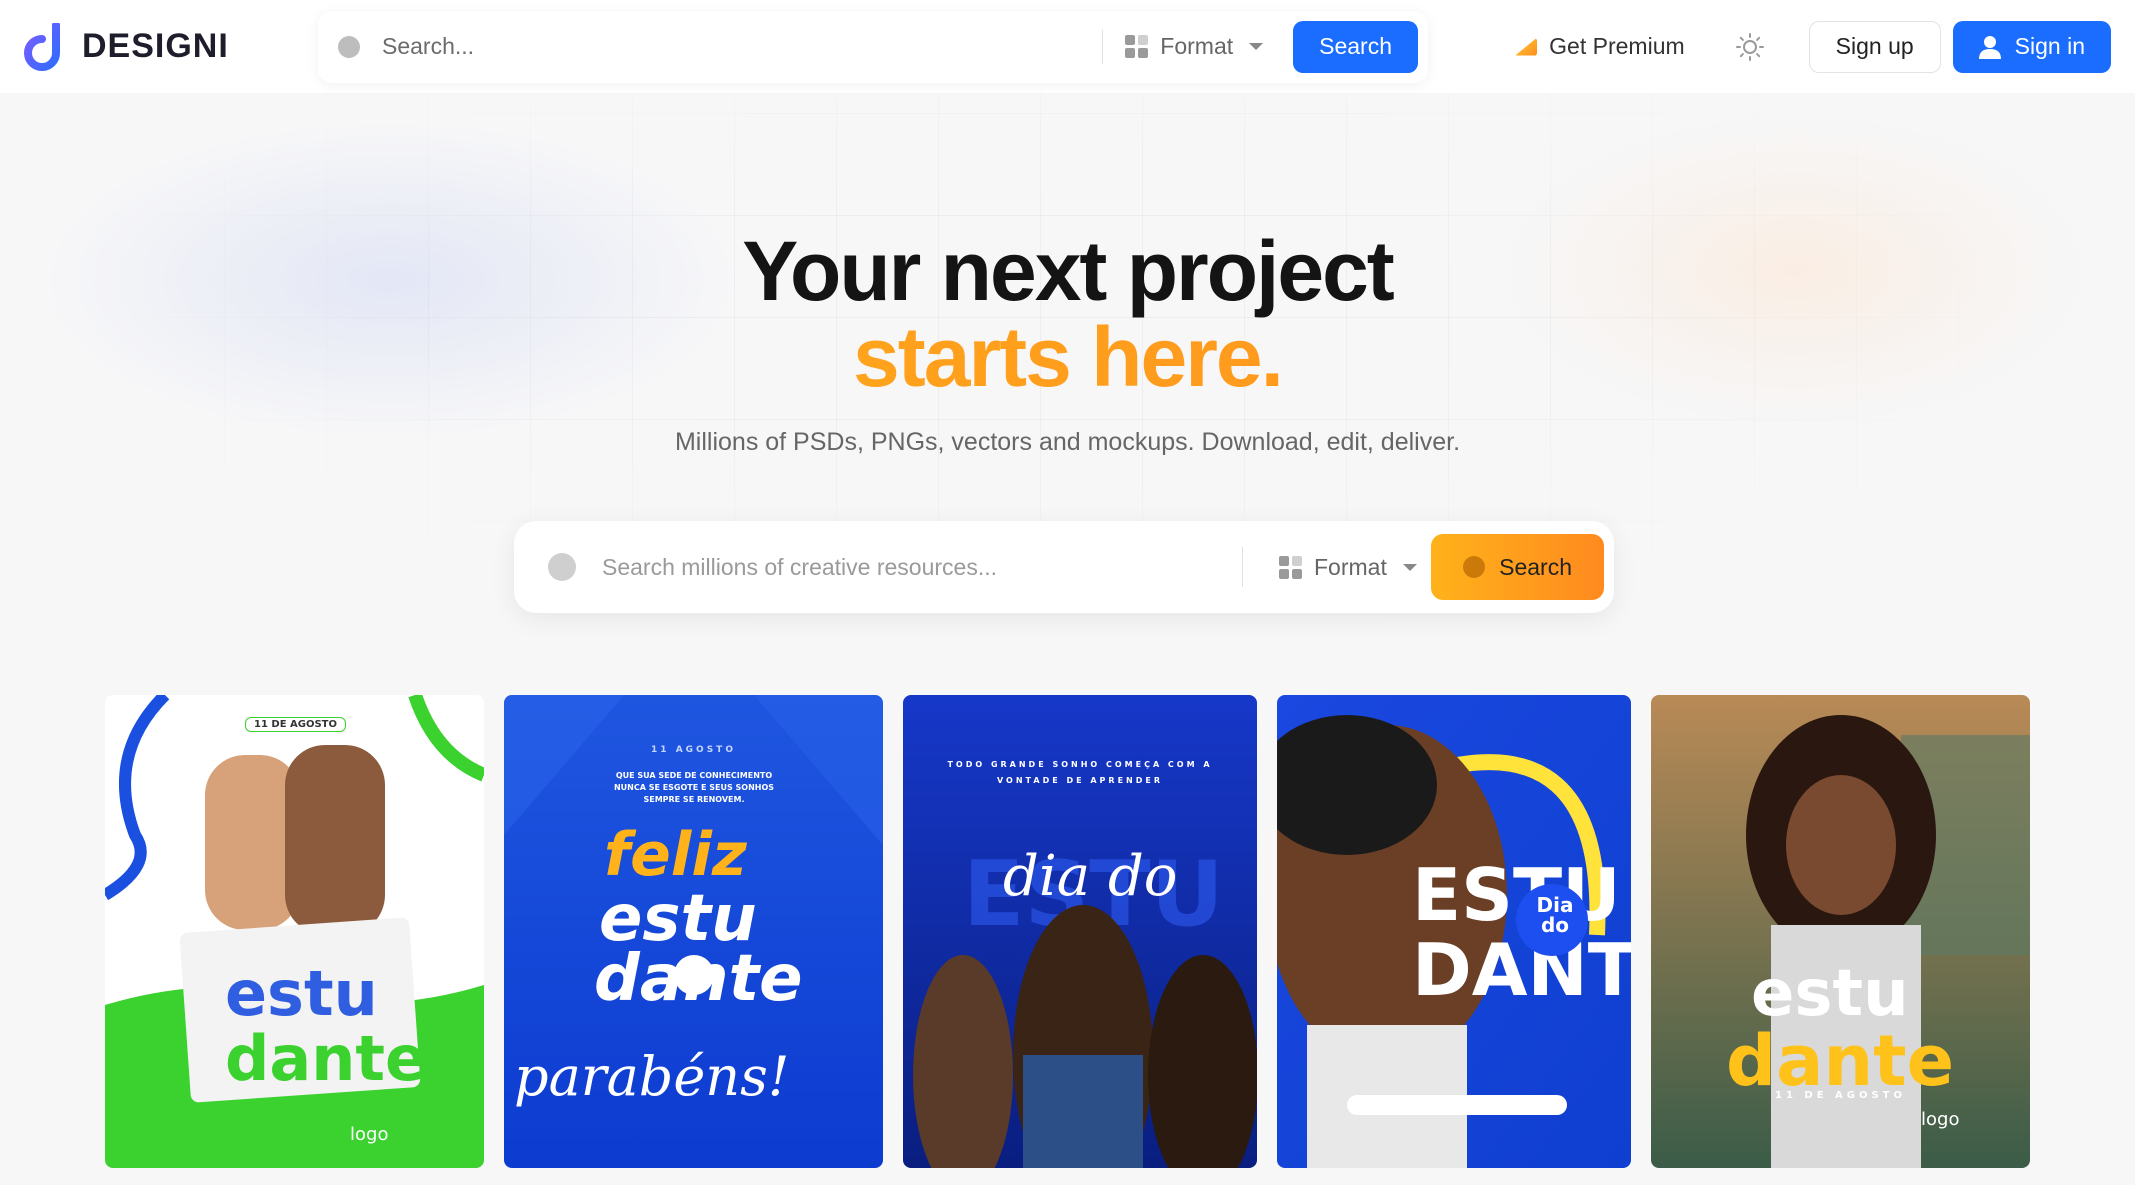  I want to click on hero-title-highlight: starts here., so click(1067, 357).